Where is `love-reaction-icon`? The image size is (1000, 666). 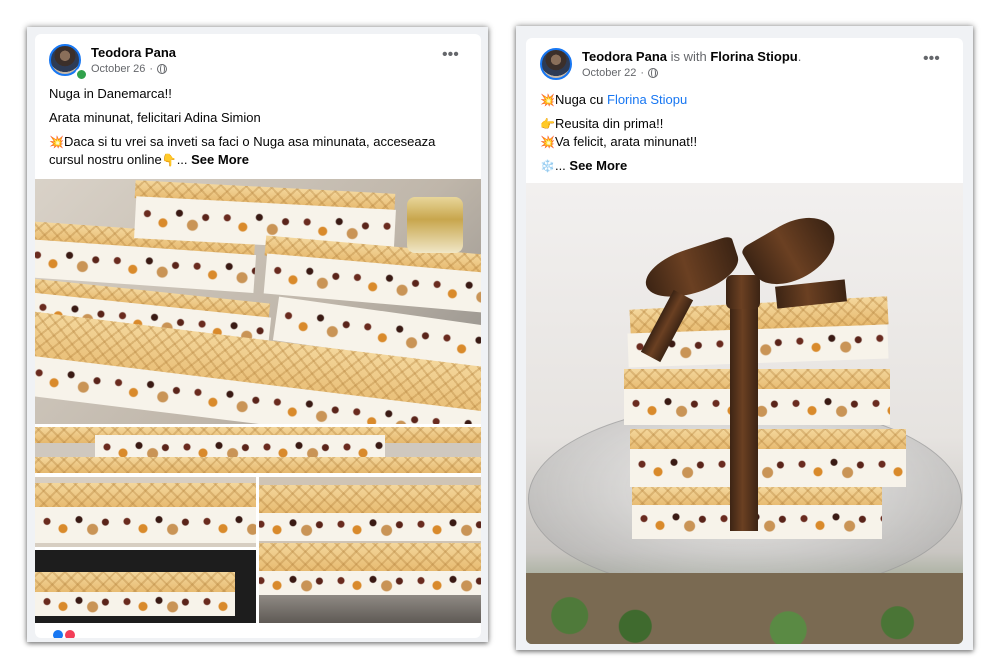 love-reaction-icon is located at coordinates (70, 634).